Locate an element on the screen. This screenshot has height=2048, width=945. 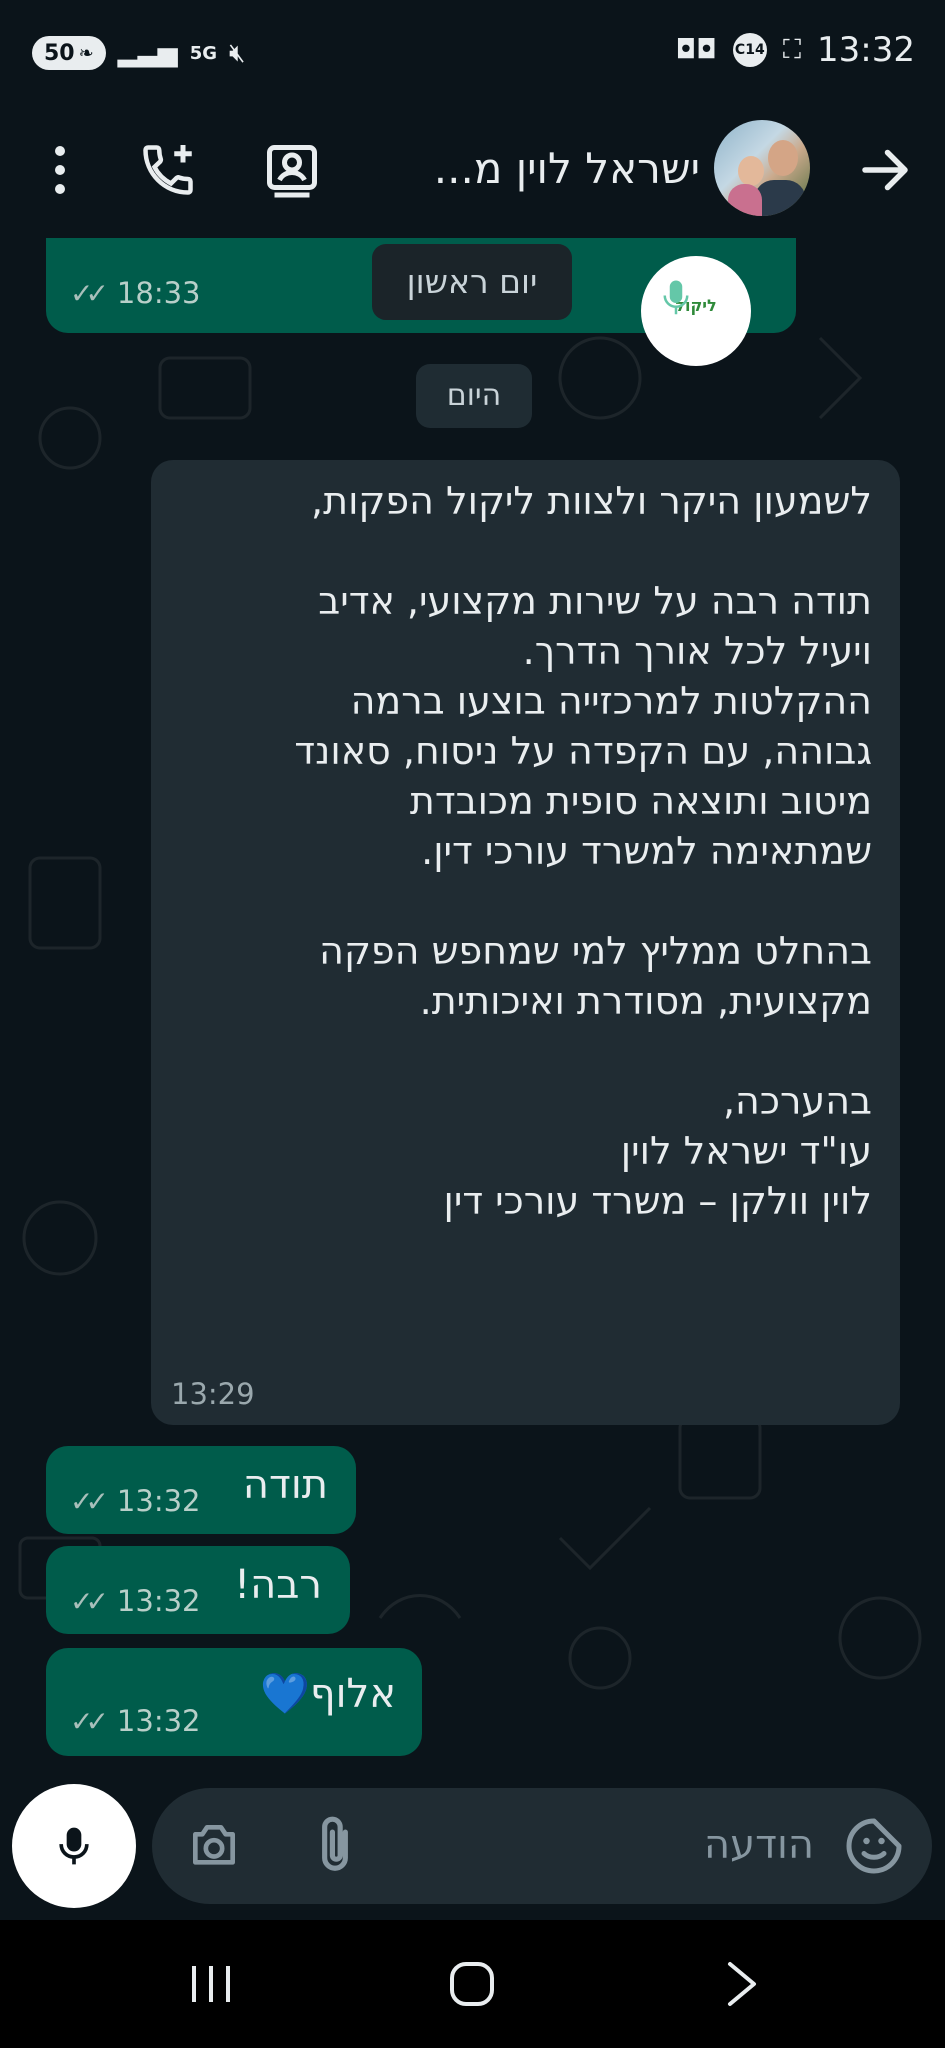
battery-label: 50 is located at coordinates (59, 53).